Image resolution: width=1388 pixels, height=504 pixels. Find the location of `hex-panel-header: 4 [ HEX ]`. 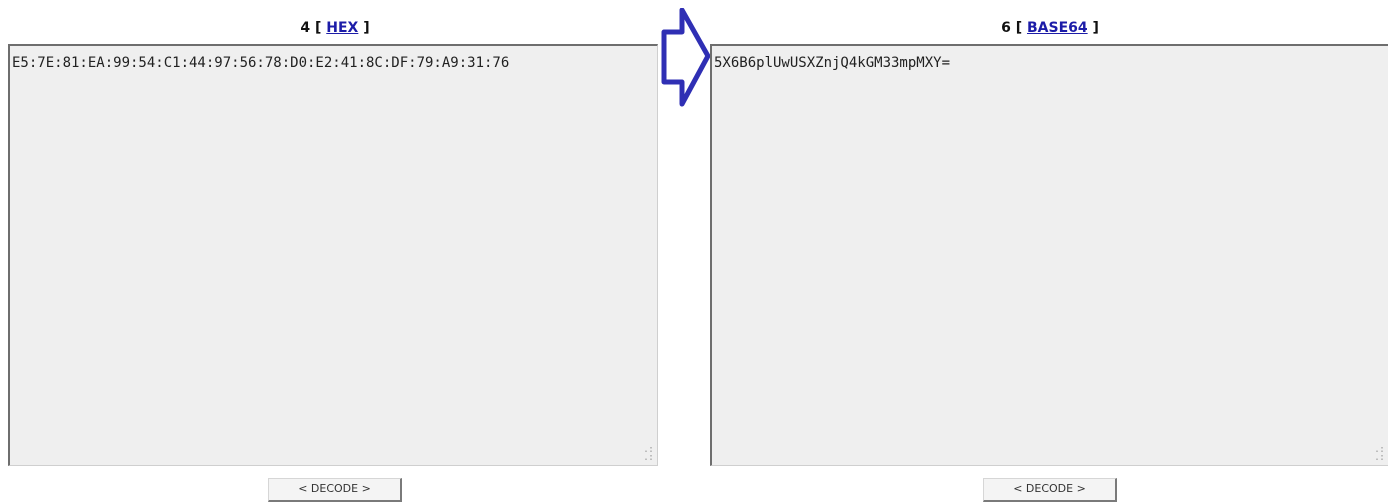

hex-panel-header: 4 [ HEX ] is located at coordinates (335, 28).